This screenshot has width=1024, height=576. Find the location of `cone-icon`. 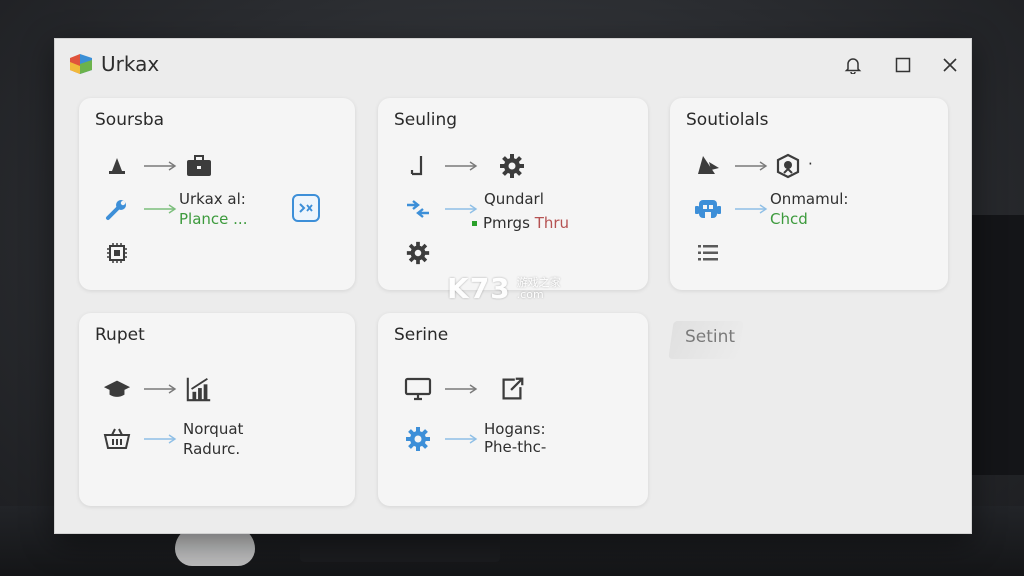

cone-icon is located at coordinates (117, 166).